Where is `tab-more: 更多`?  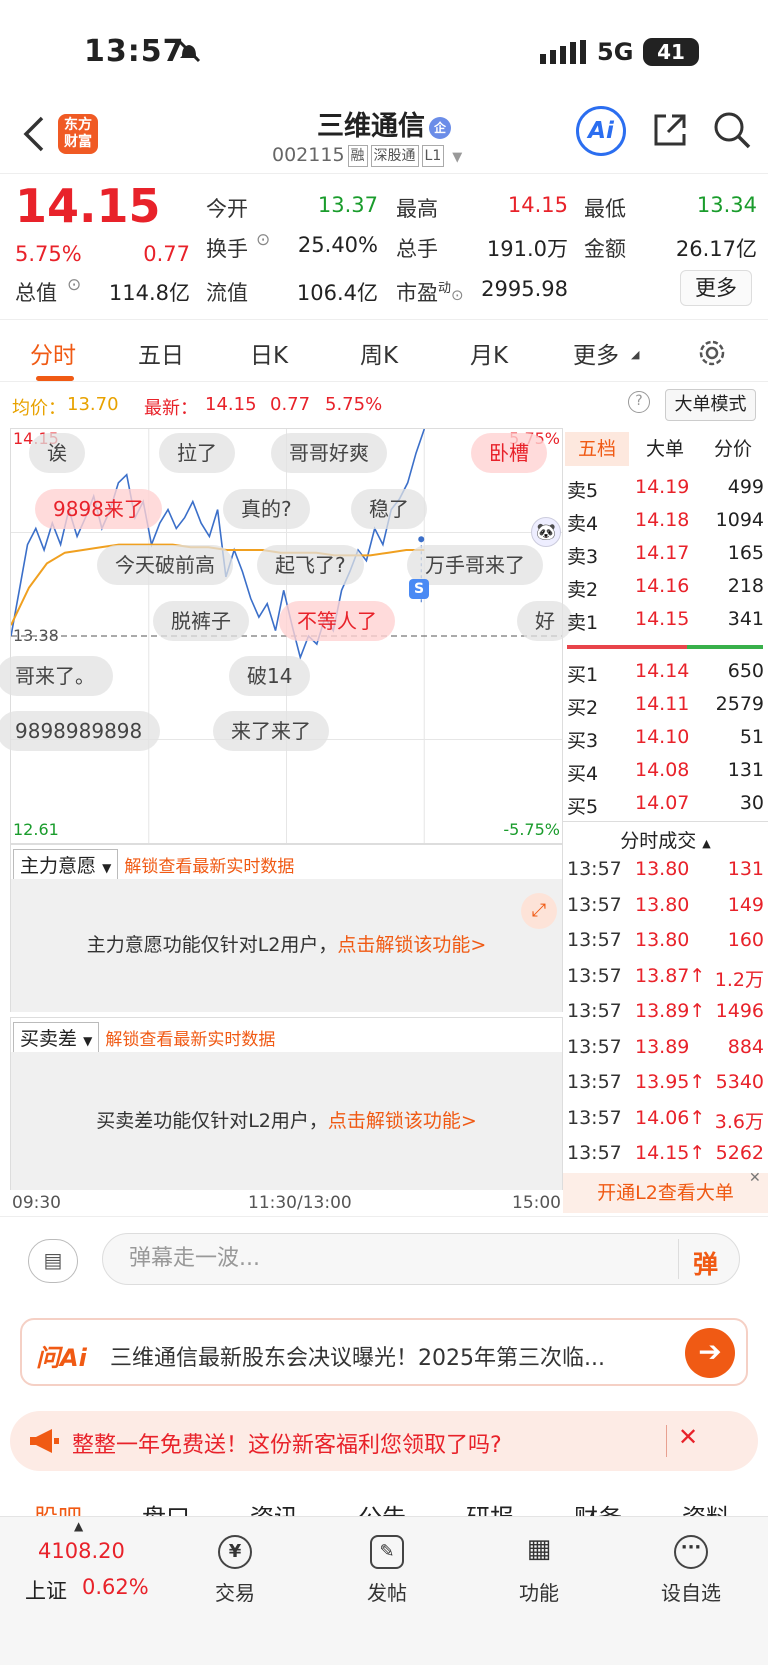
tab-more: 更多 is located at coordinates (596, 353).